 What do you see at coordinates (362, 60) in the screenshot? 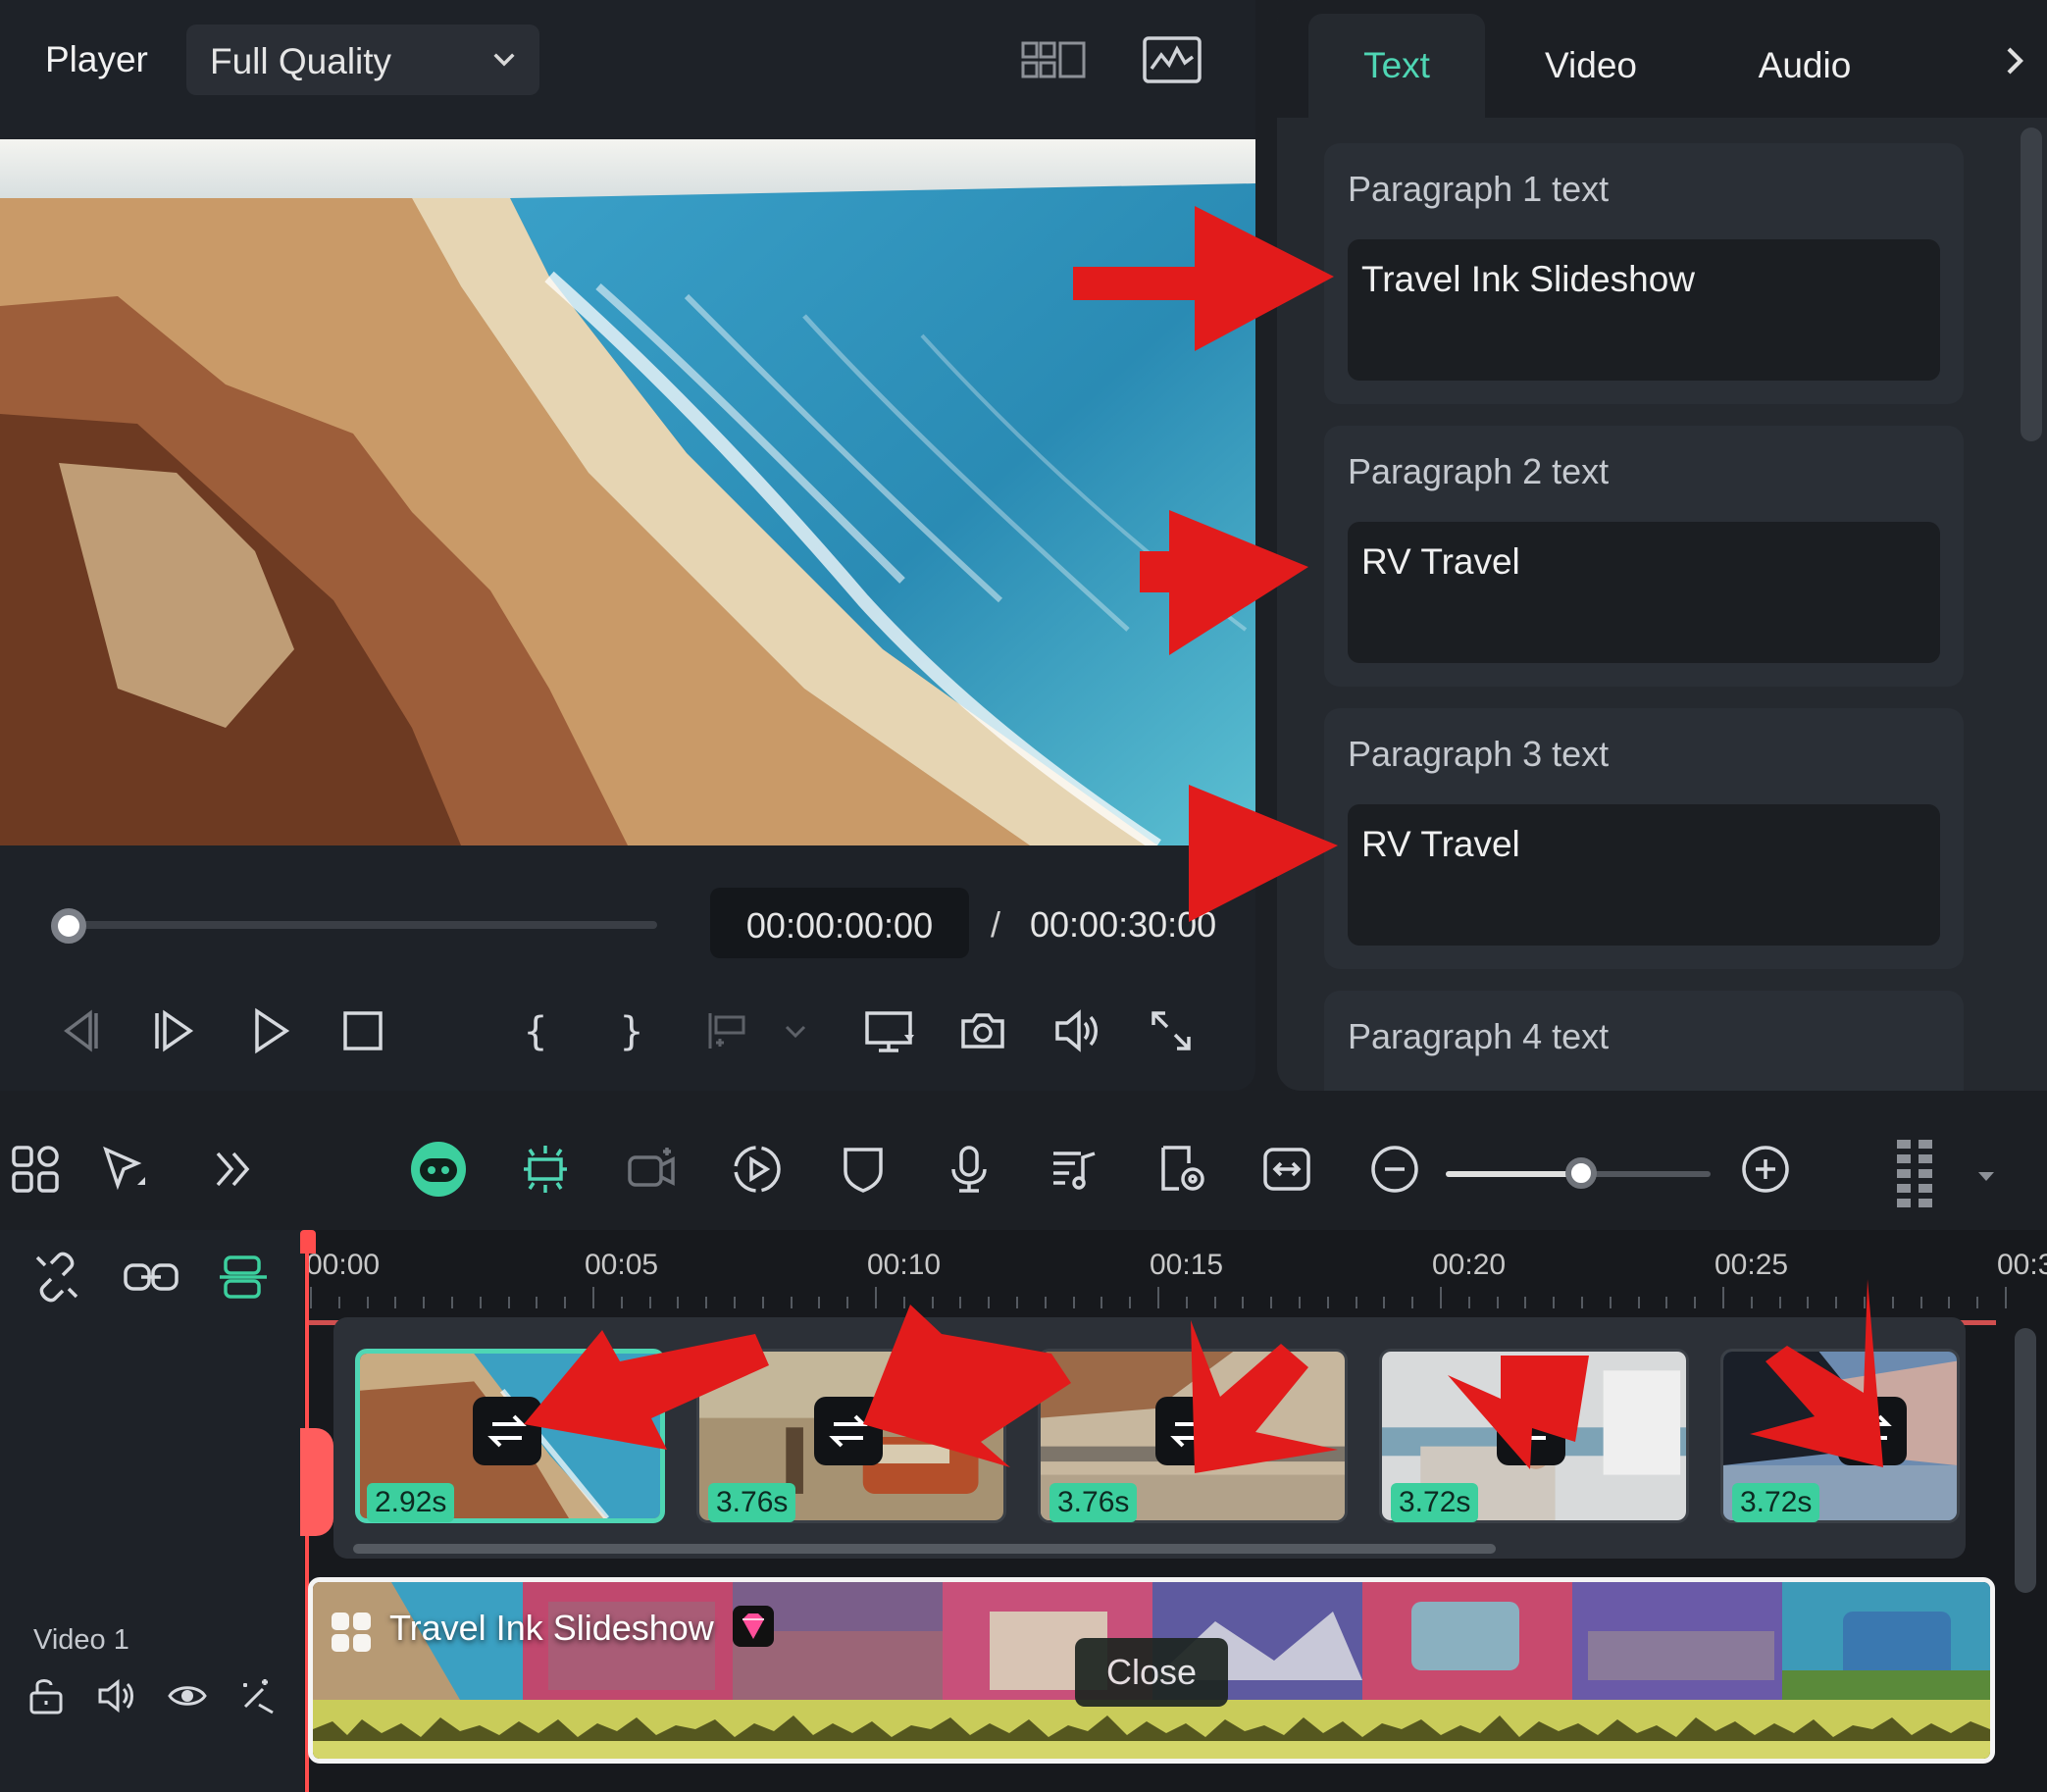
I see `quality-dropdown: Full Quality` at bounding box center [362, 60].